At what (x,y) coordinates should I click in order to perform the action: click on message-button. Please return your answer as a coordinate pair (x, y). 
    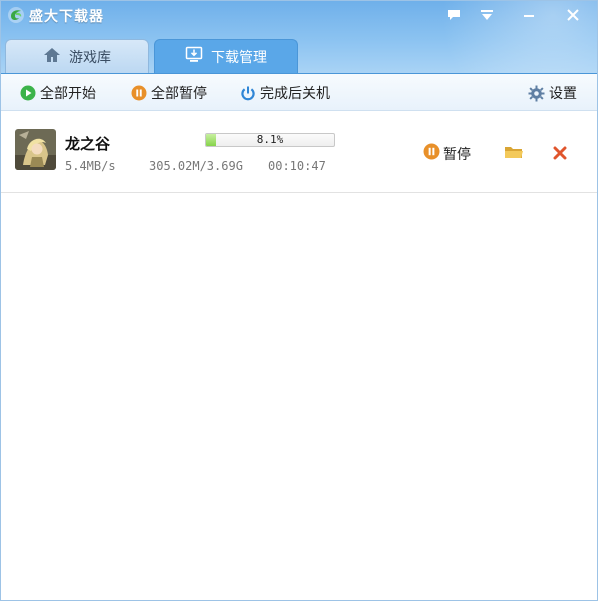
    Looking at the image, I should click on (454, 15).